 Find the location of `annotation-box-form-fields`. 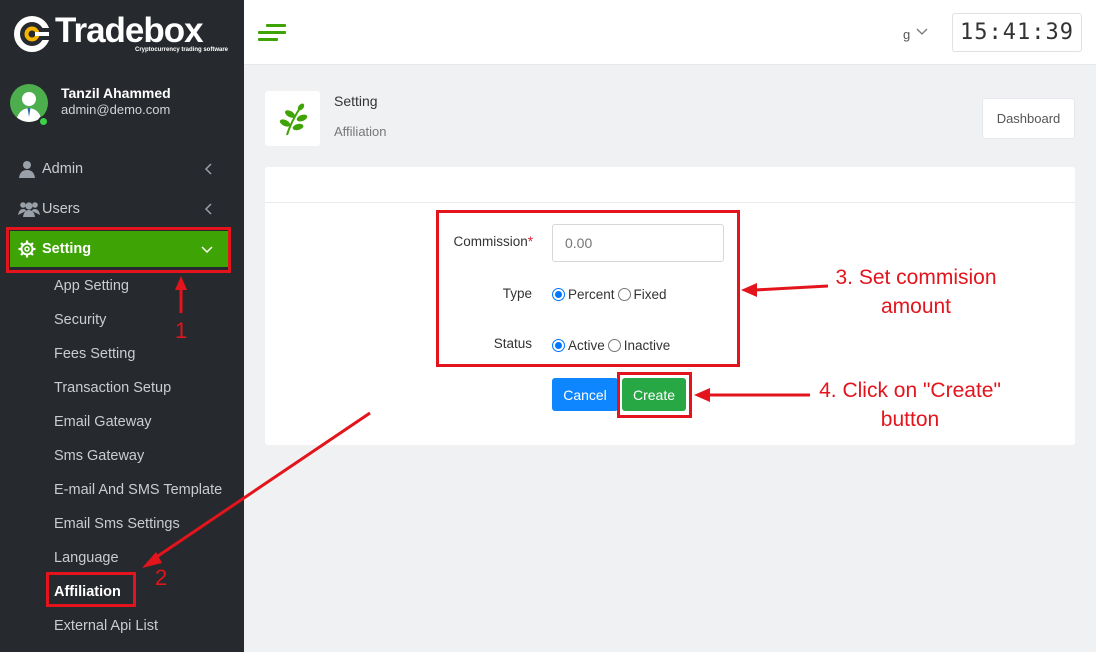

annotation-box-form-fields is located at coordinates (588, 288).